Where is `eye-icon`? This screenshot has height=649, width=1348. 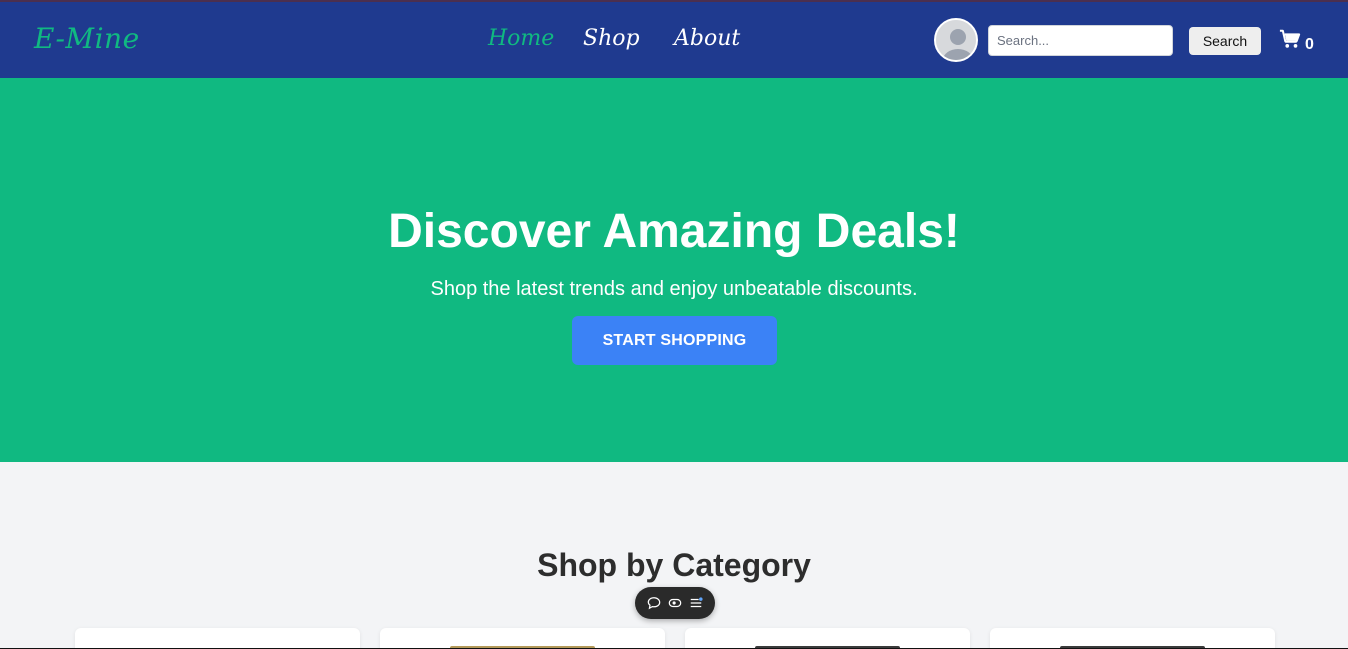
eye-icon is located at coordinates (675, 603).